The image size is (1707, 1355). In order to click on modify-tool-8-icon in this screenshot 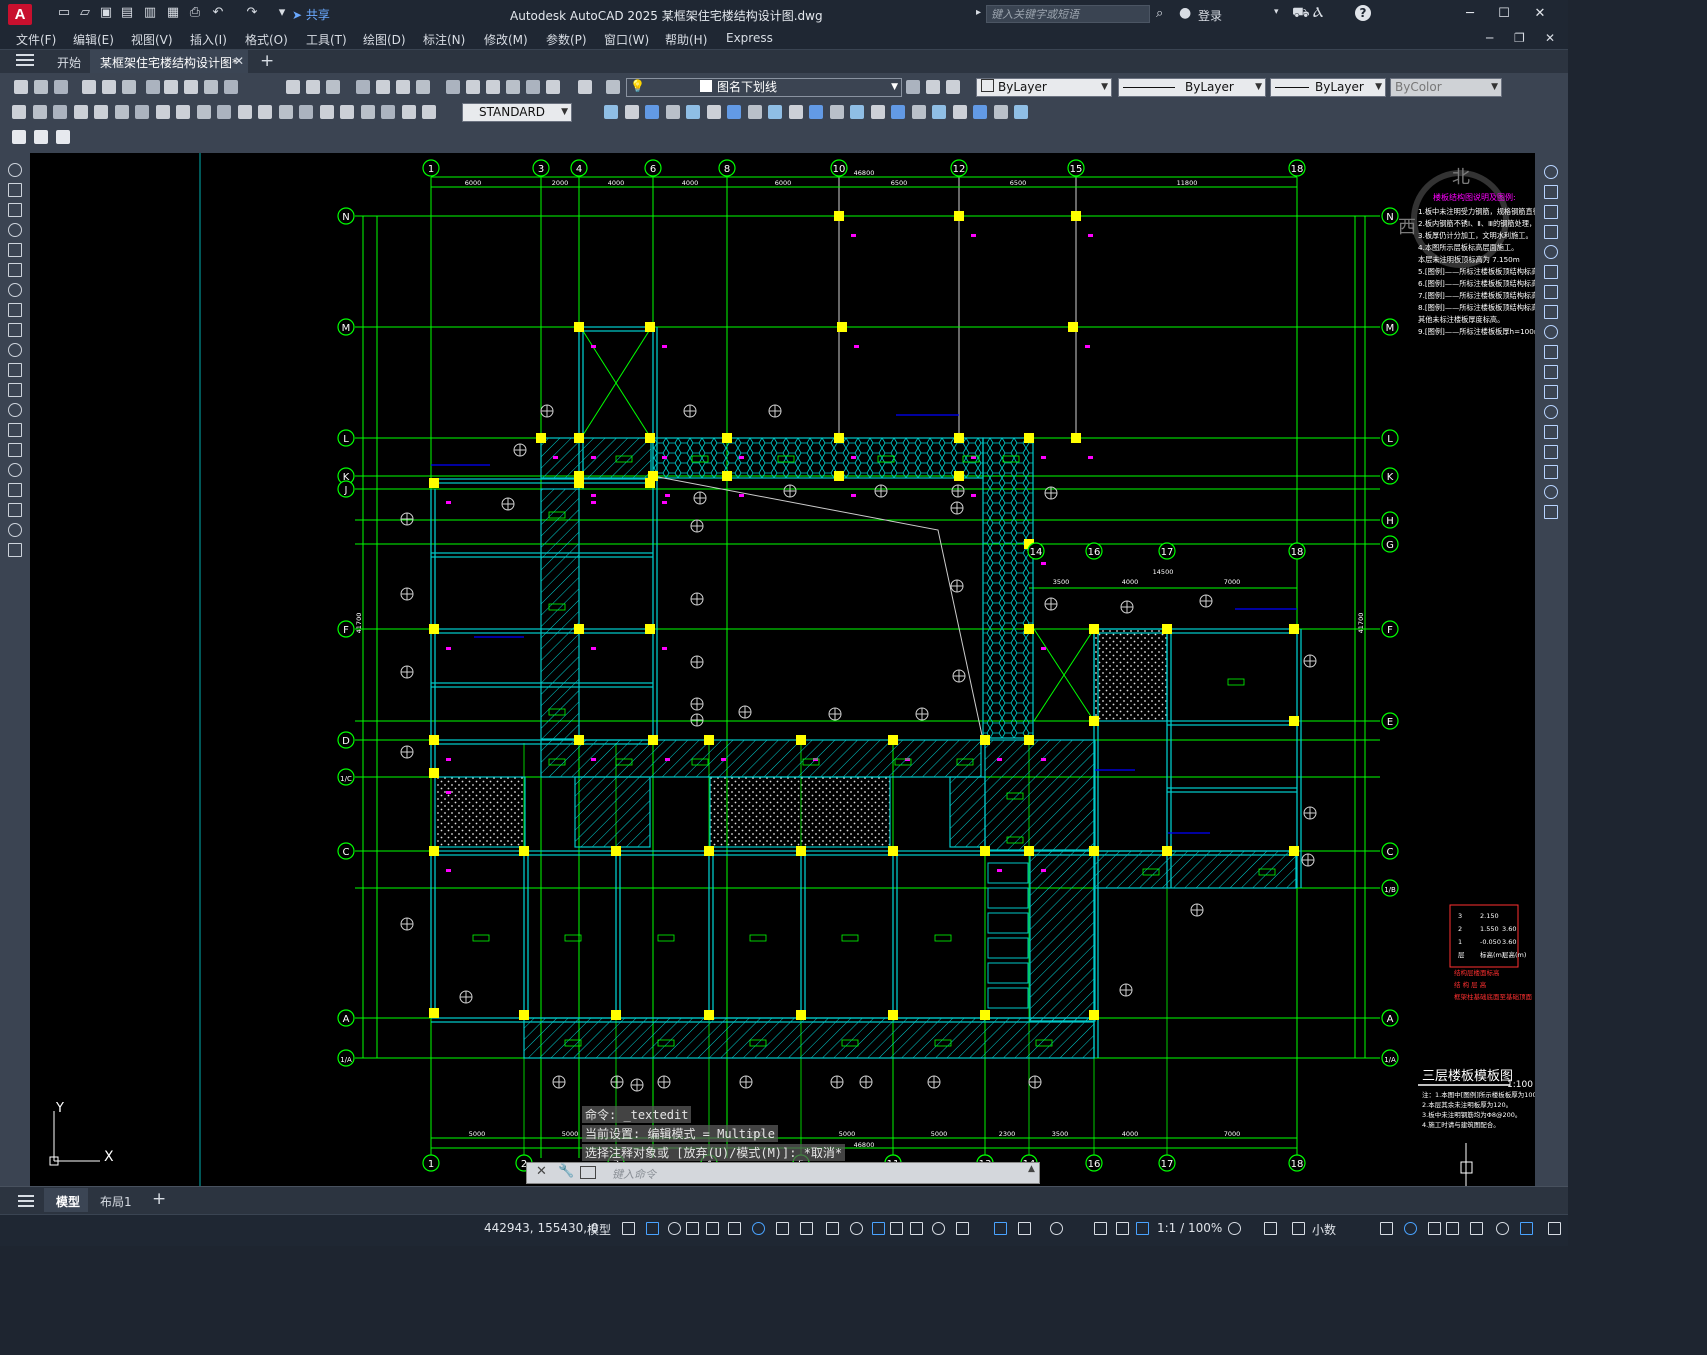, I will do `click(755, 112)`.